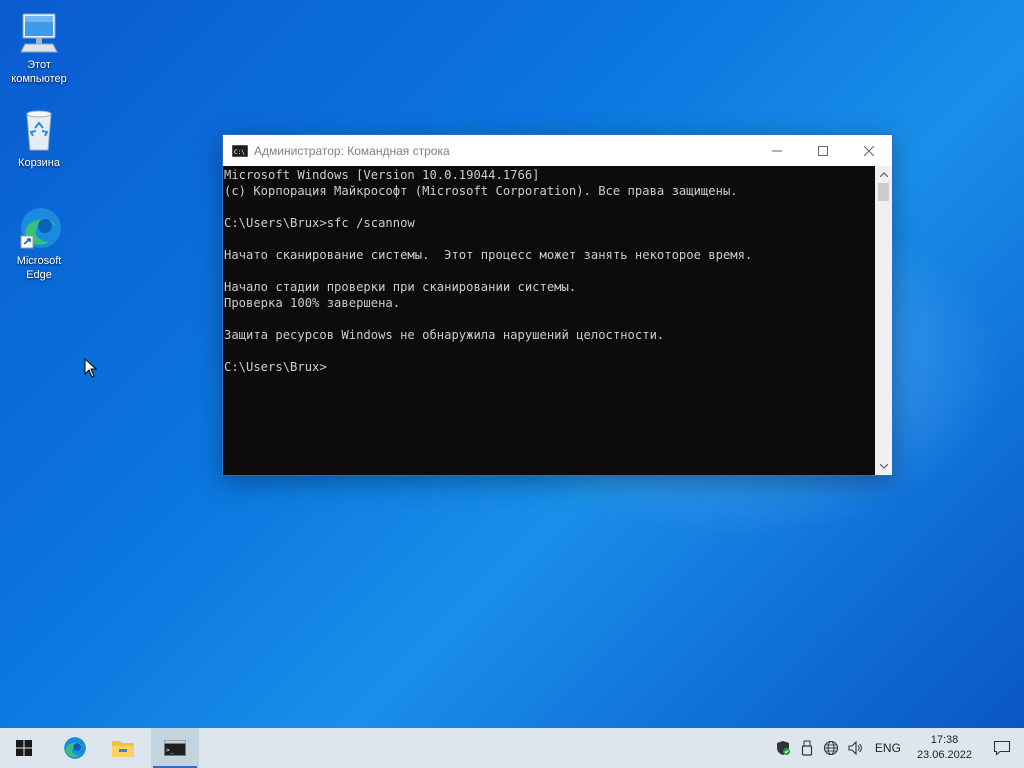 This screenshot has width=1024, height=768. Describe the element at coordinates (39, 130) in the screenshot. I see `recycle-bin-icon` at that location.